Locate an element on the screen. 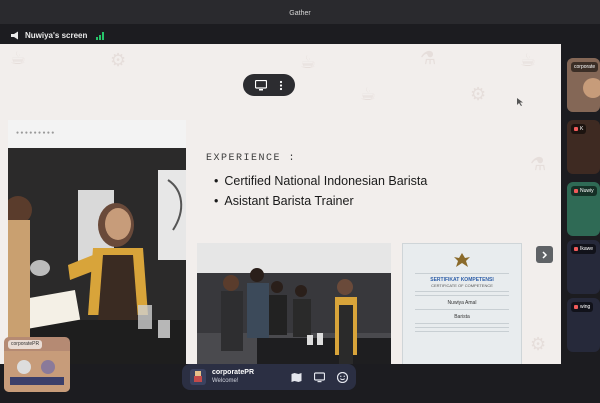 The image size is (600, 403). megaphone-icon is located at coordinates (14, 35).